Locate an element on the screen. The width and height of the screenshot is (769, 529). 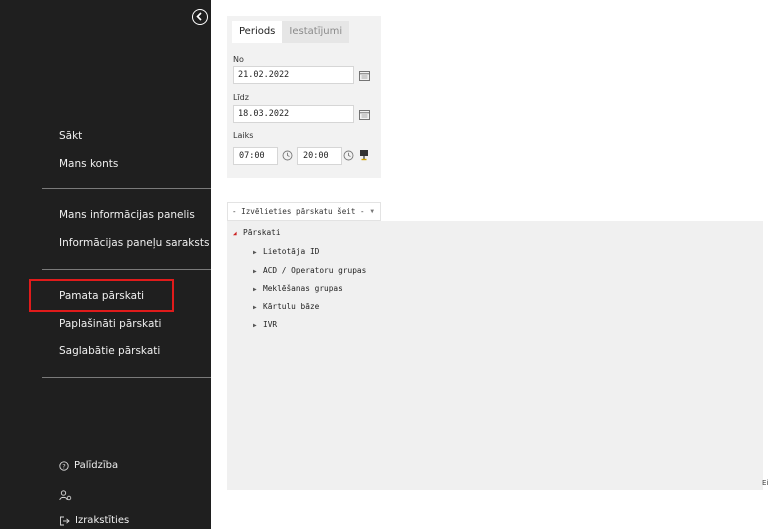
to-date-input: 18.03.2022 is located at coordinates (293, 114).